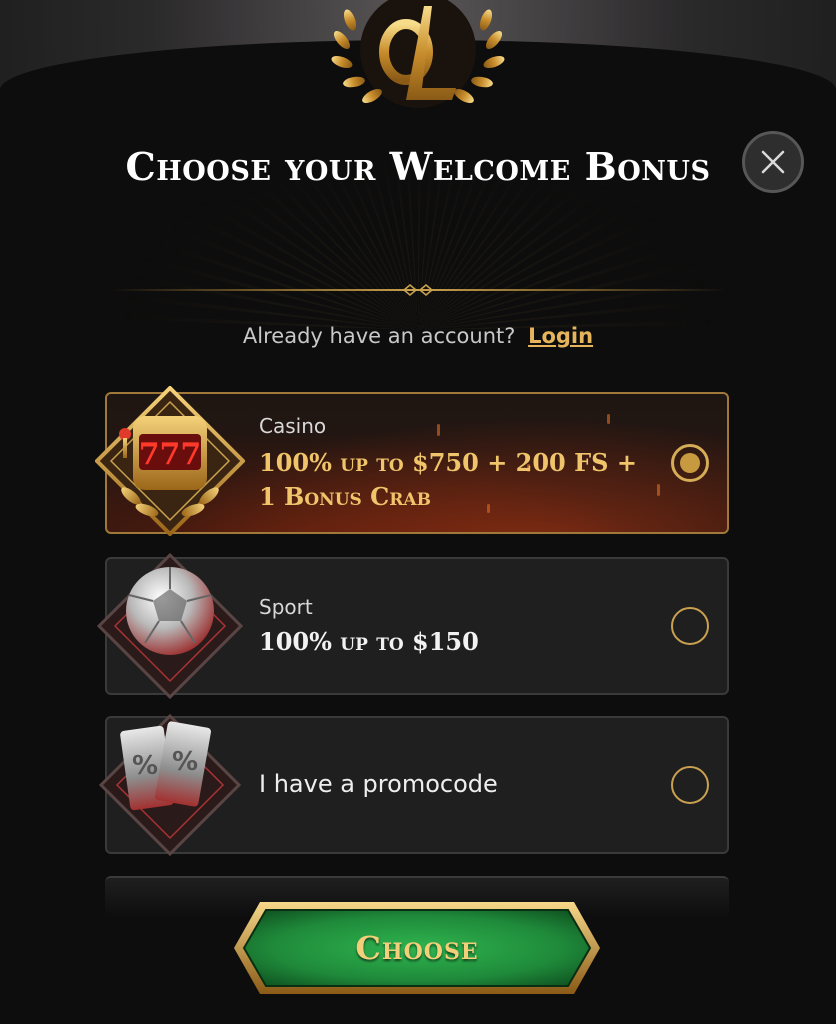 The image size is (836, 1024). What do you see at coordinates (690, 463) in the screenshot?
I see `option-radio-selected` at bounding box center [690, 463].